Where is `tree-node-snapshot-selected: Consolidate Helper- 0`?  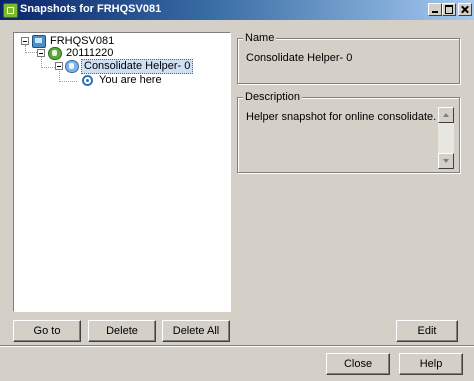
tree-node-snapshot-selected: Consolidate Helper- 0 is located at coordinates (137, 66).